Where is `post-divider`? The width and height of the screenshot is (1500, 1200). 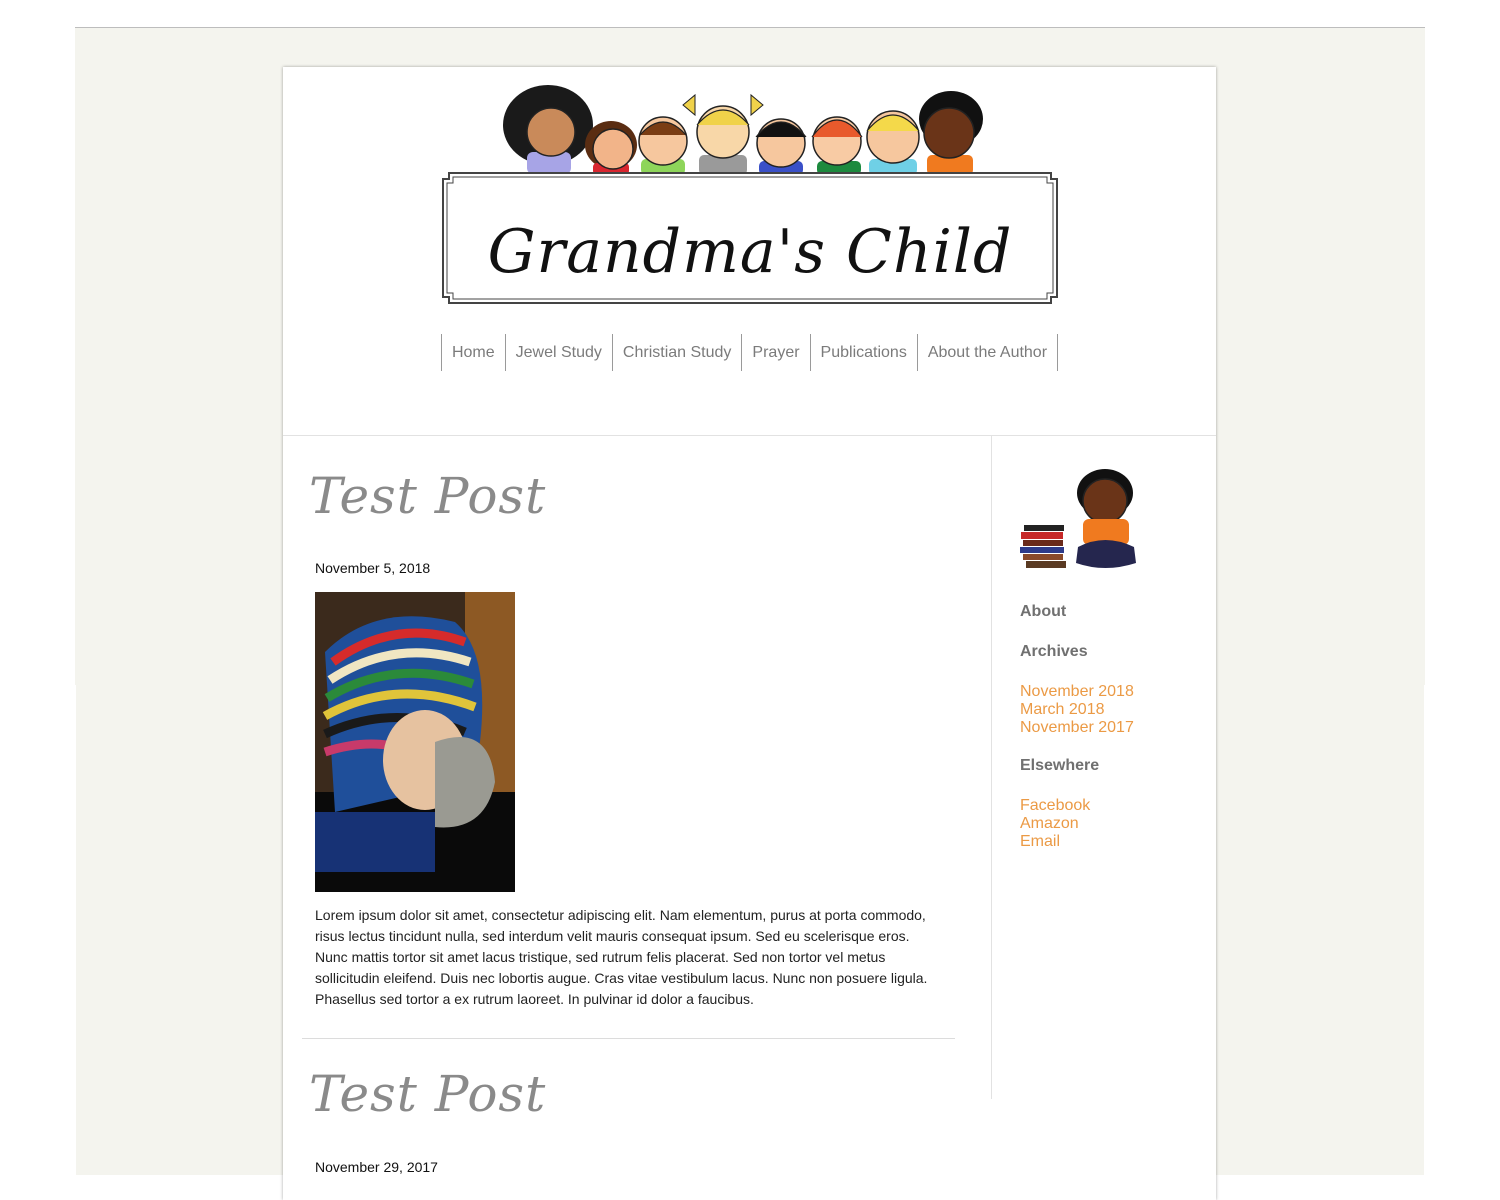 post-divider is located at coordinates (628, 1038).